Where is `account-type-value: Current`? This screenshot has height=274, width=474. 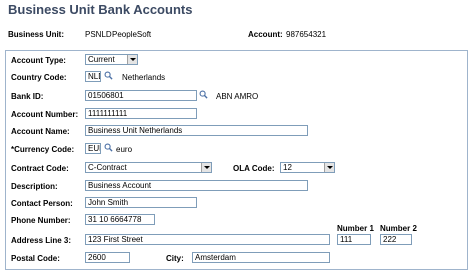 account-type-value: Current is located at coordinates (101, 59).